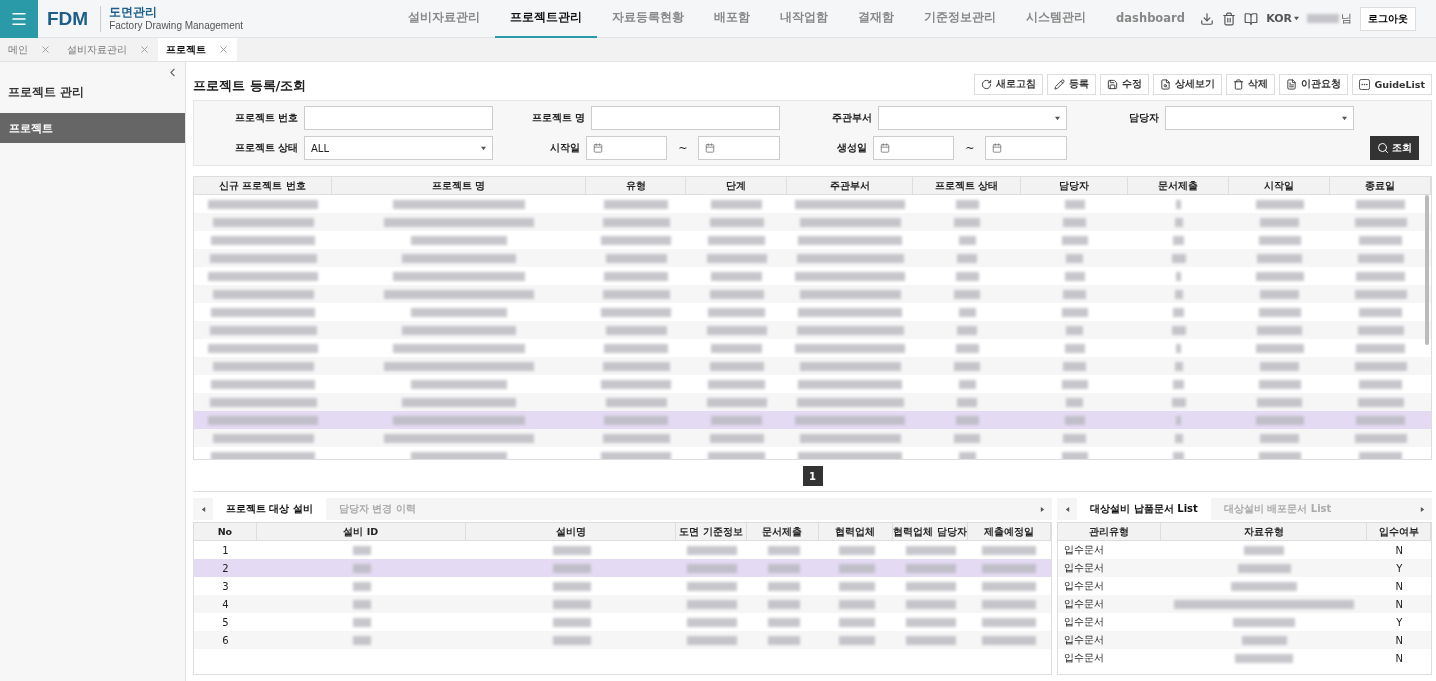 Image resolution: width=1436 pixels, height=681 pixels. What do you see at coordinates (1113, 84) in the screenshot?
I see `save-icon` at bounding box center [1113, 84].